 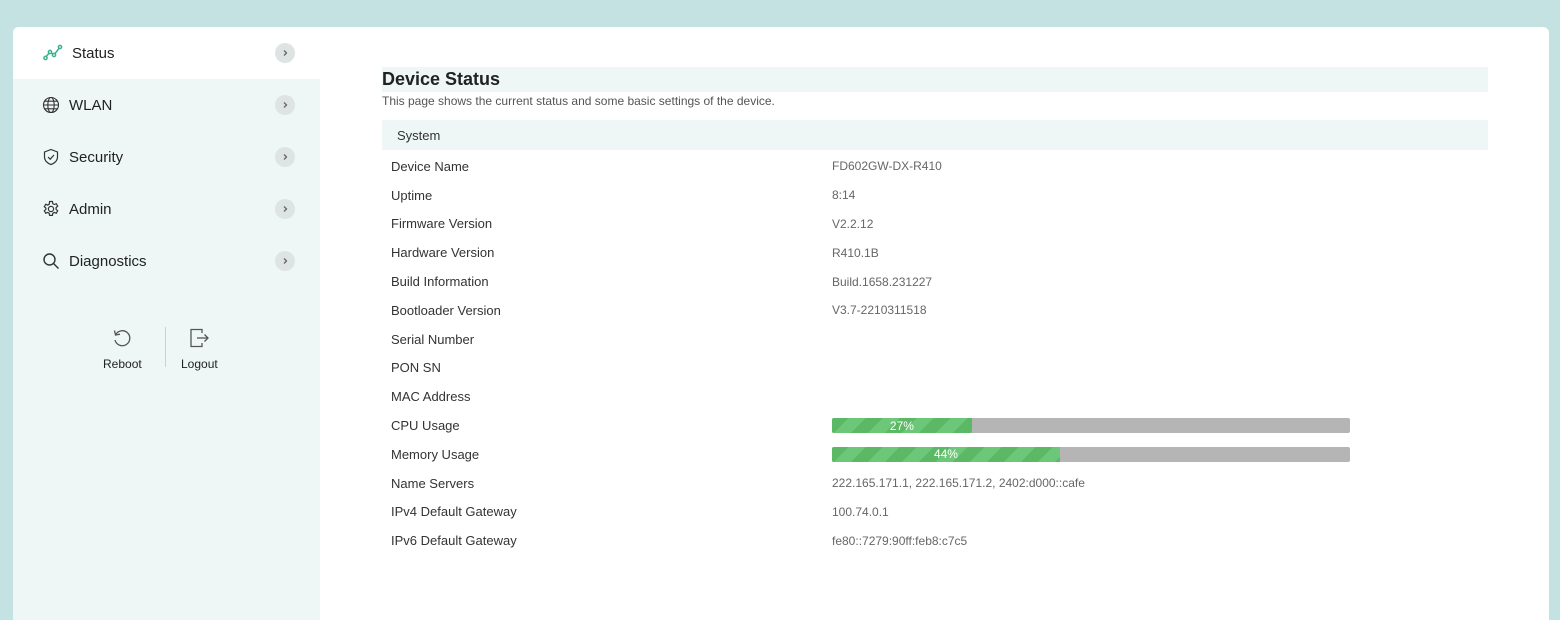 I want to click on cpu-usage-fill: 27%, so click(x=902, y=426).